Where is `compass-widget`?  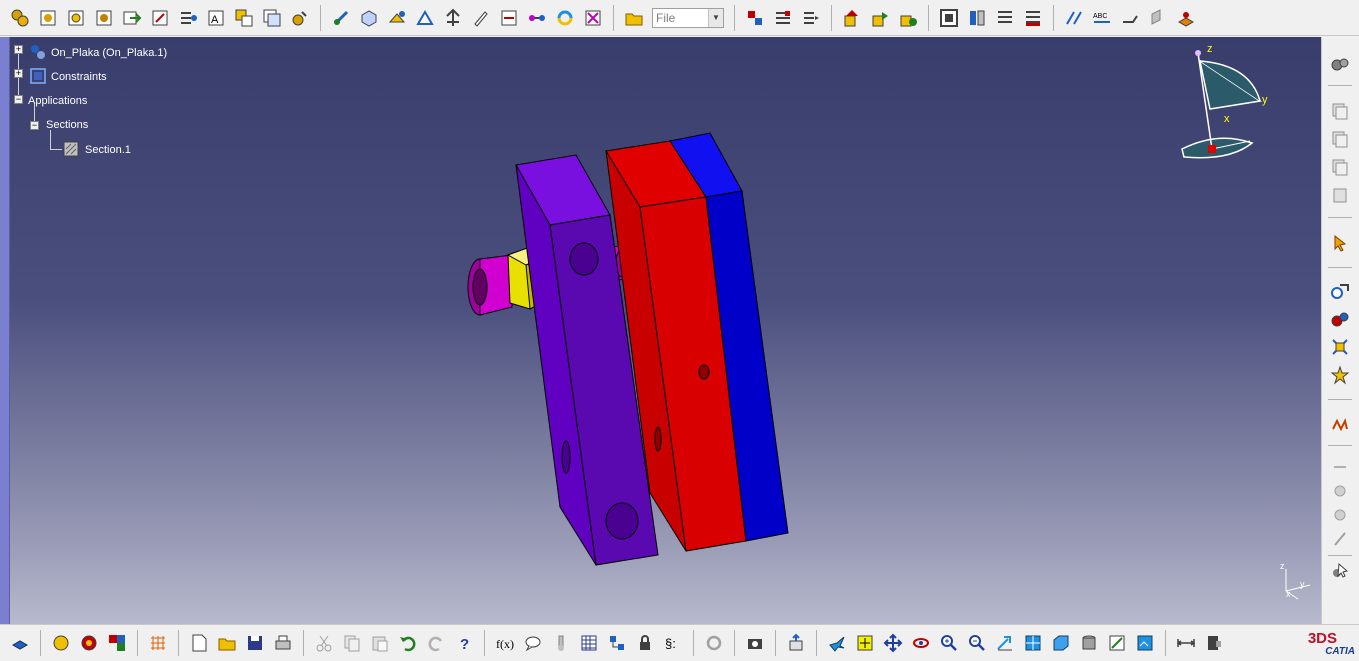 compass-widget is located at coordinates (1225, 106).